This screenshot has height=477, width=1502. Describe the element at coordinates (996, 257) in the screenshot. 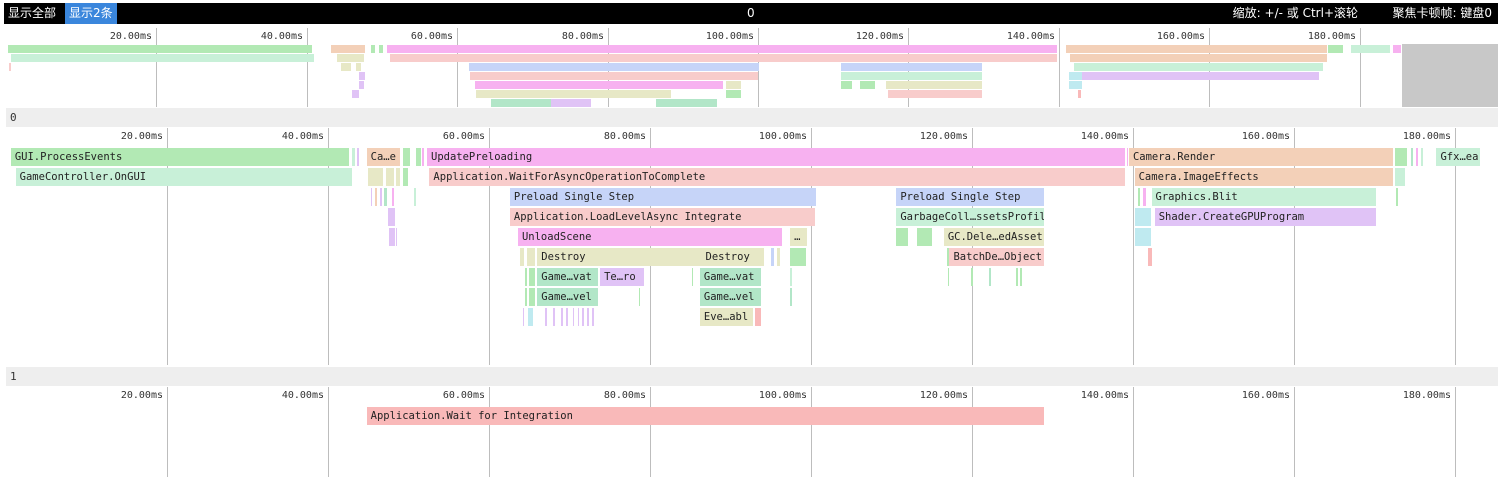

I see `profiler-span: BatchDe…Object` at that location.